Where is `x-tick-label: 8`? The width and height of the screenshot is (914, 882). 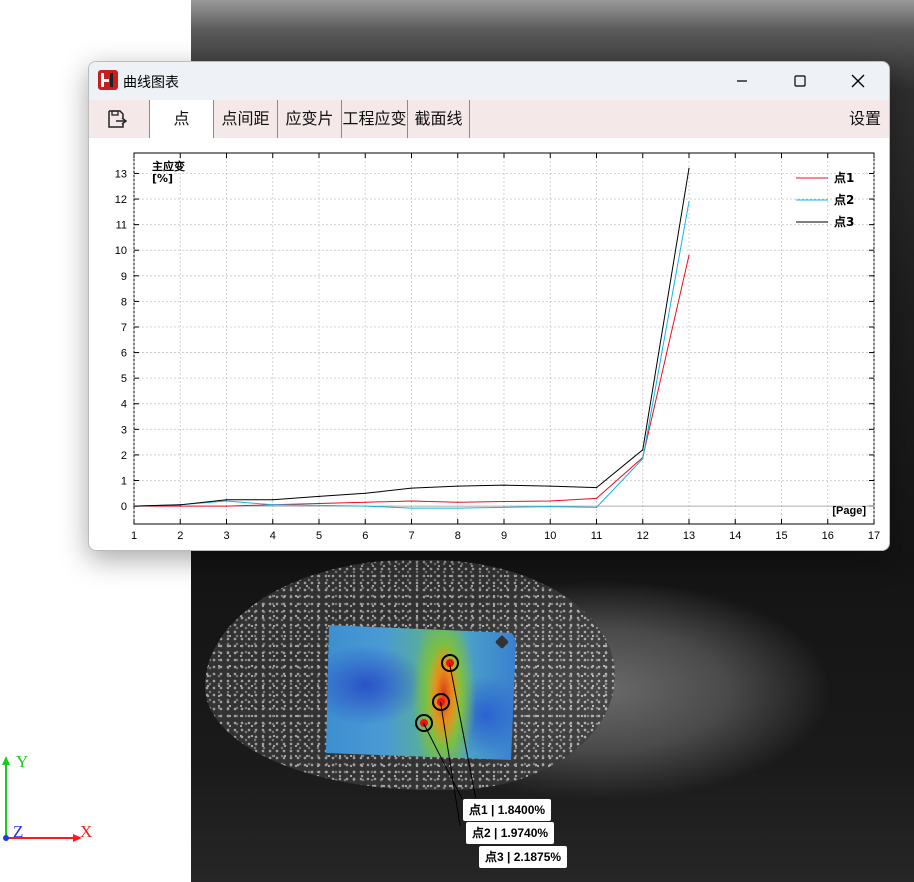 x-tick-label: 8 is located at coordinates (458, 536).